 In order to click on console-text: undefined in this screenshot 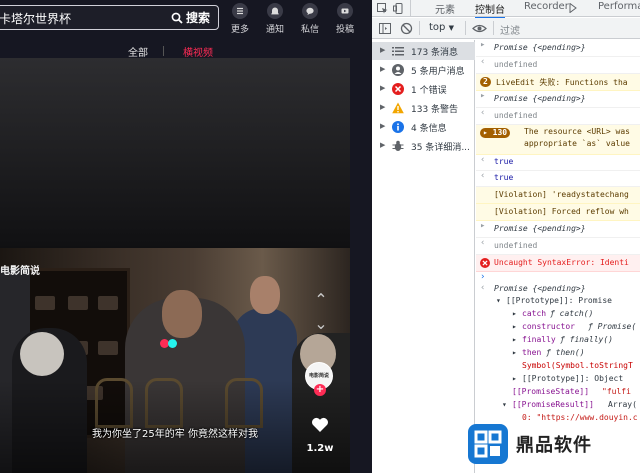, I will do `click(516, 245)`.